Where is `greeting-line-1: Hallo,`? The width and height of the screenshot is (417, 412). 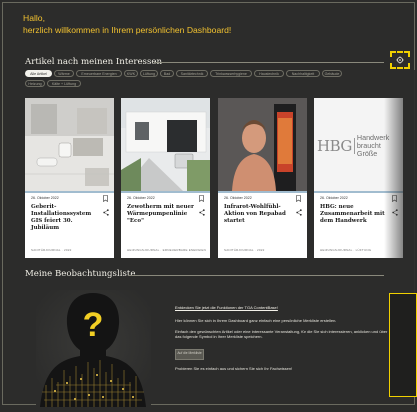
greeting-line-1: Hallo, is located at coordinates (34, 18).